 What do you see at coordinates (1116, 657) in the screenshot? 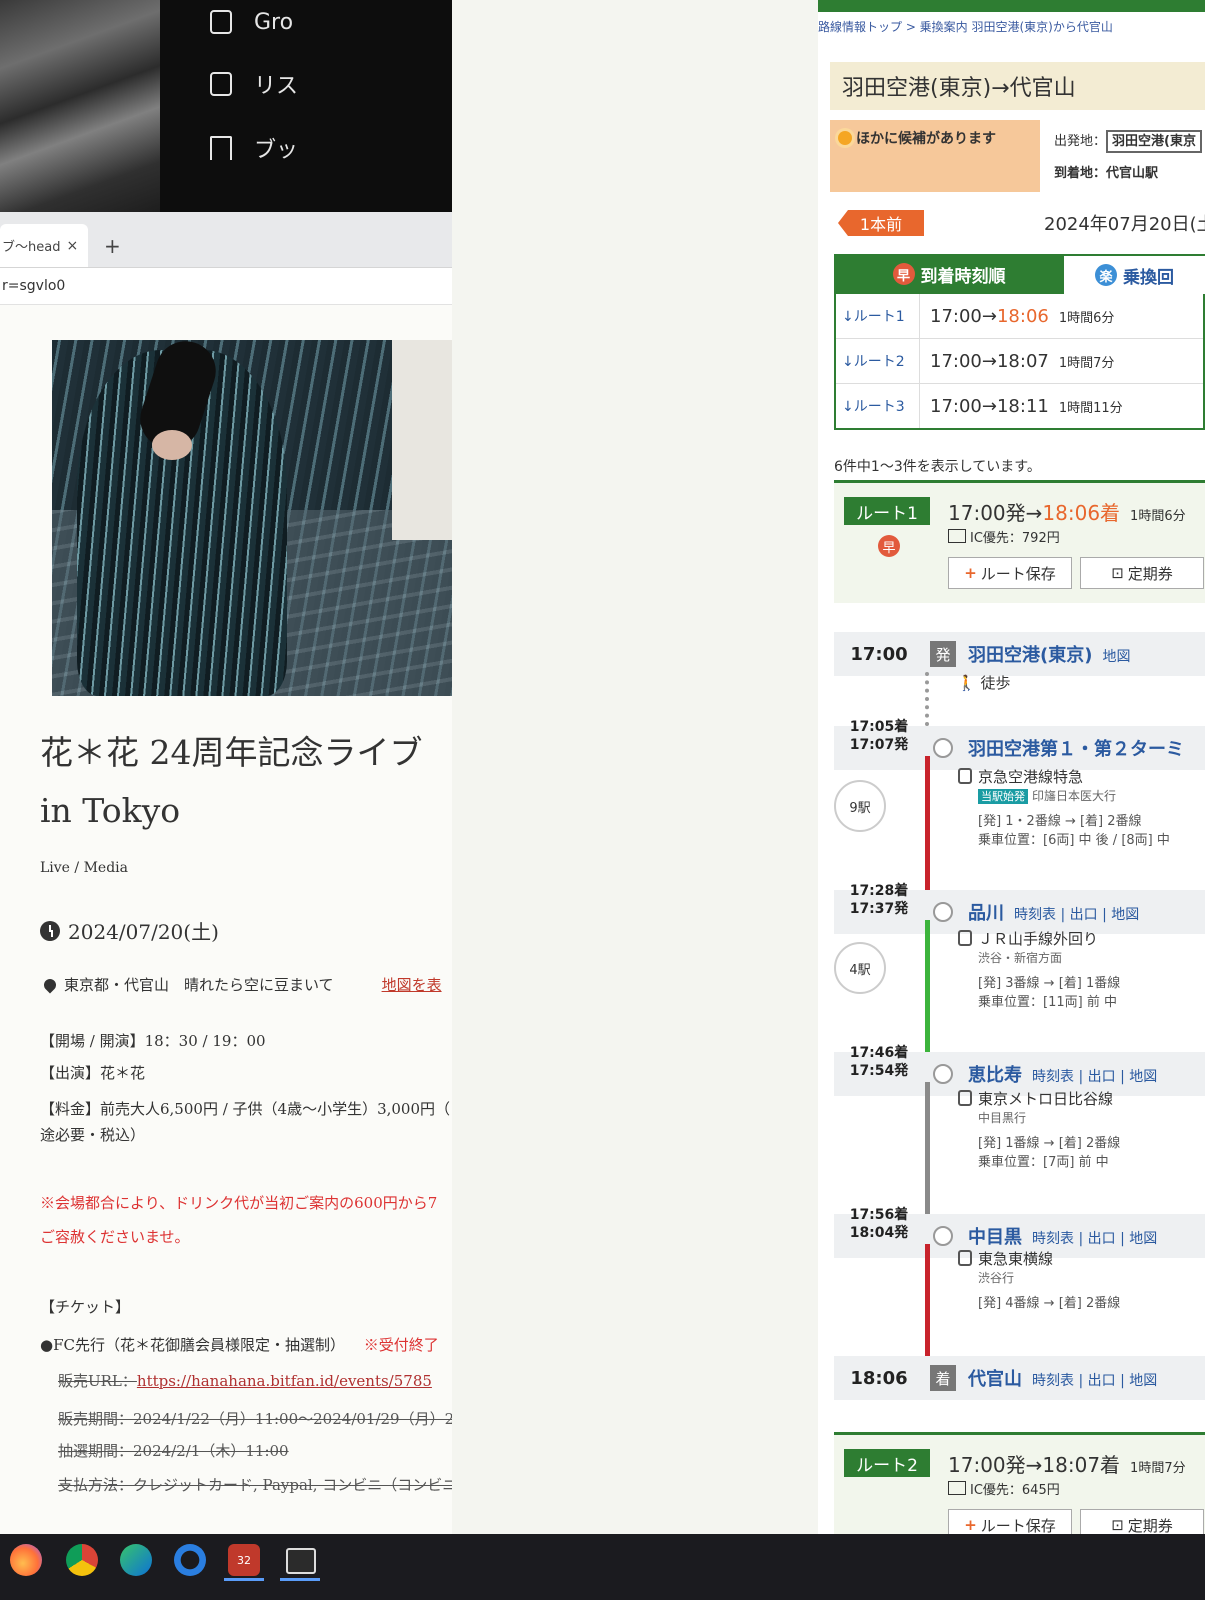
I see `station-links: 地図` at bounding box center [1116, 657].